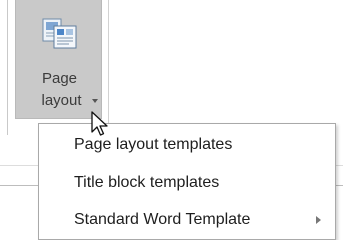 Image resolution: width=343 pixels, height=240 pixels. Describe the element at coordinates (318, 220) in the screenshot. I see `submenu-arrow-icon` at that location.